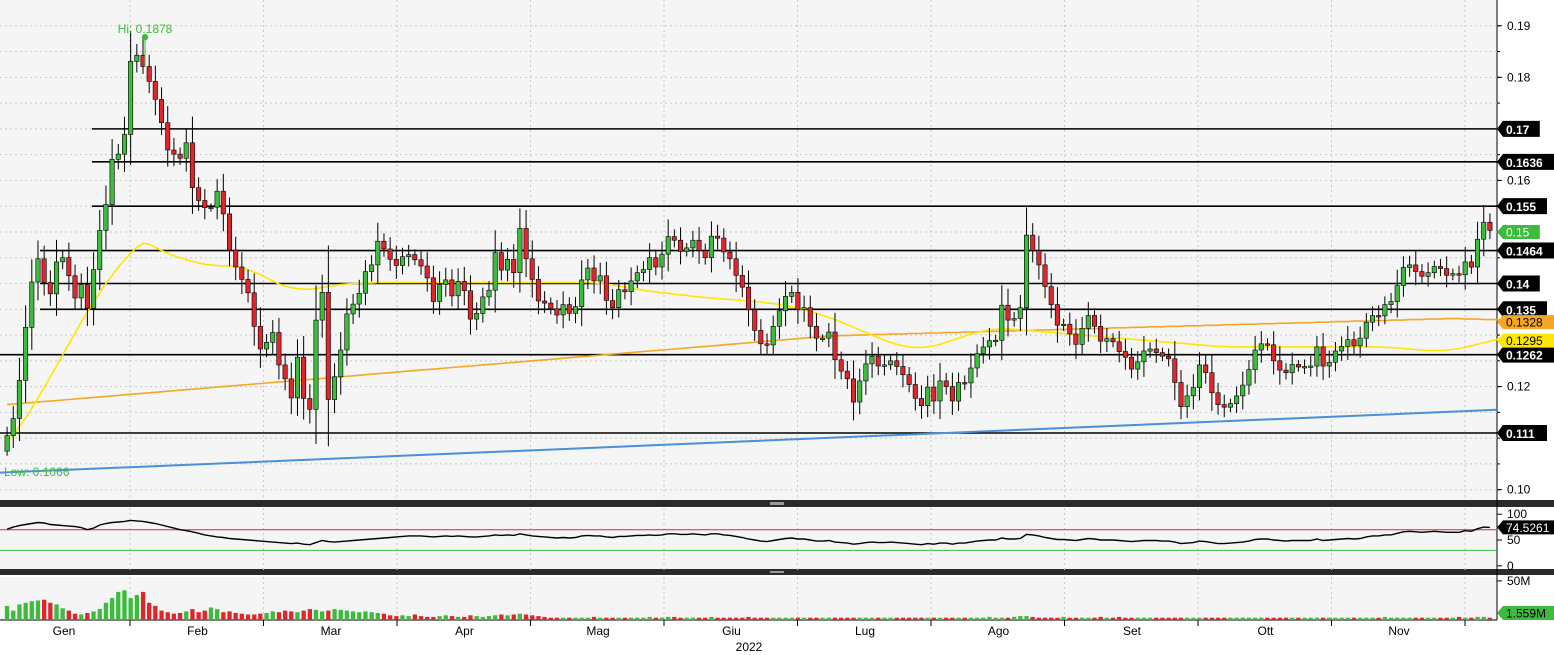  Describe the element at coordinates (731, 631) in the screenshot. I see `x-tick-label: Giu` at that location.